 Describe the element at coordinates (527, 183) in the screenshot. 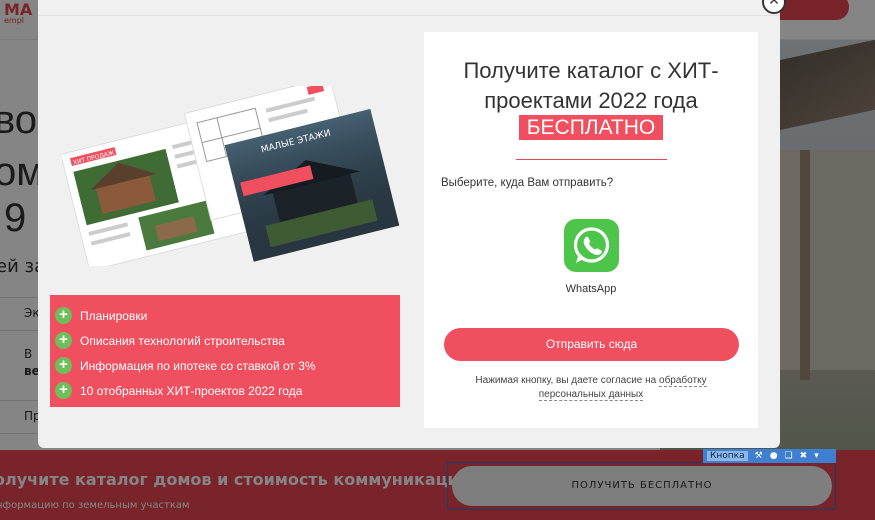

I see `choose-prompt: Выберите, куда Вам отправить?` at that location.